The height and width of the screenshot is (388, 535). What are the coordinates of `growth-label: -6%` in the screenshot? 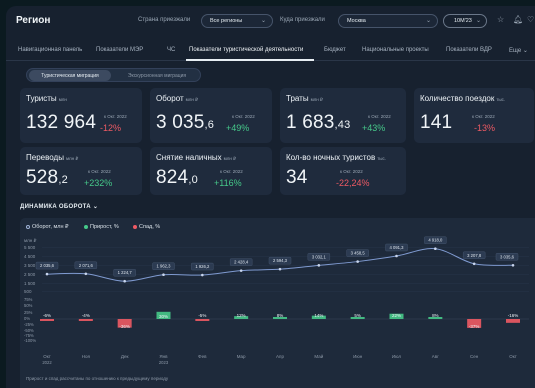 It's located at (47, 315).